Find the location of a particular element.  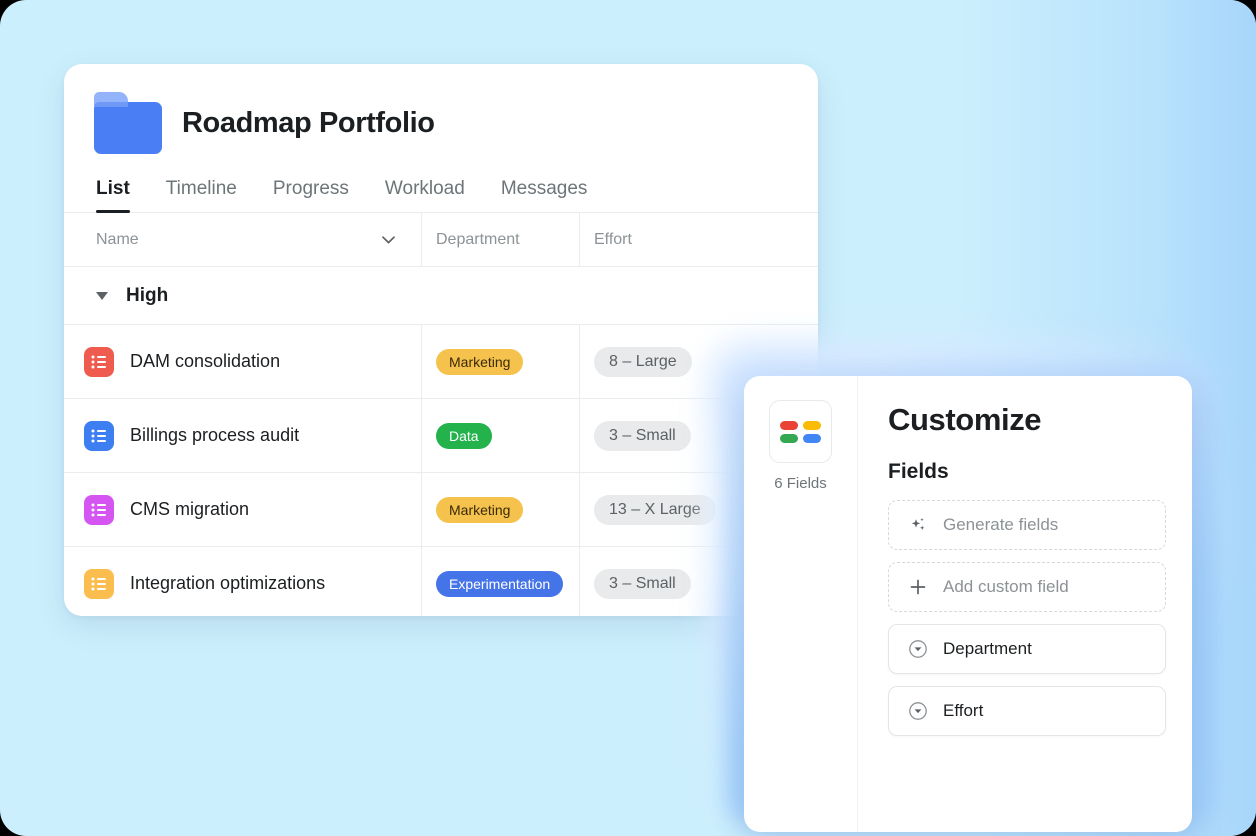

panel-title: Customize is located at coordinates (965, 419).